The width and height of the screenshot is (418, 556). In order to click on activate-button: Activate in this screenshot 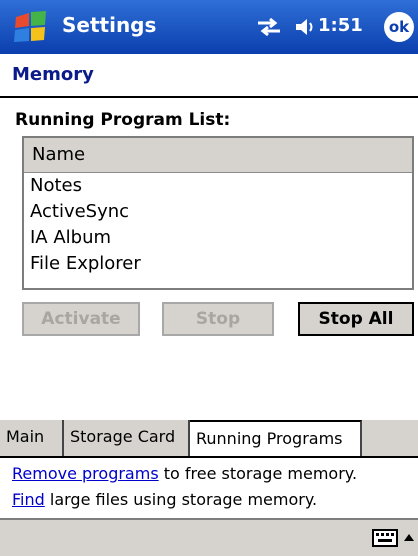, I will do `click(81, 319)`.